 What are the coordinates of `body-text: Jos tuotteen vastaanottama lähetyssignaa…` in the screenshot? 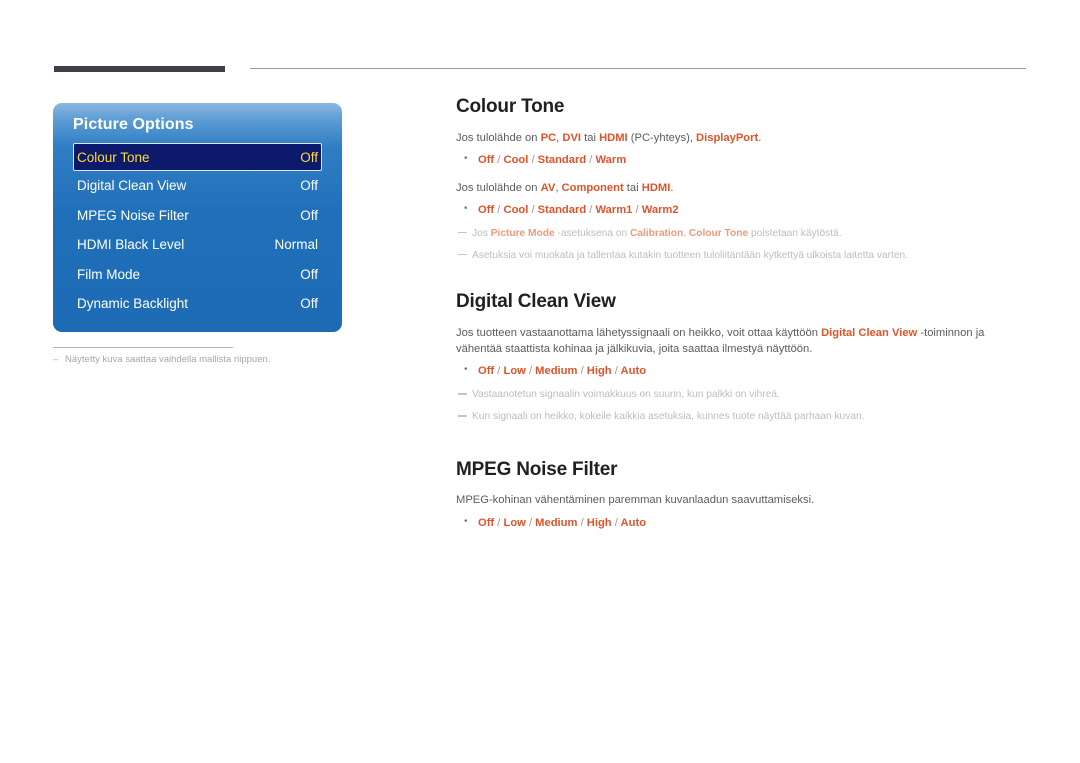 It's located at (639, 332).